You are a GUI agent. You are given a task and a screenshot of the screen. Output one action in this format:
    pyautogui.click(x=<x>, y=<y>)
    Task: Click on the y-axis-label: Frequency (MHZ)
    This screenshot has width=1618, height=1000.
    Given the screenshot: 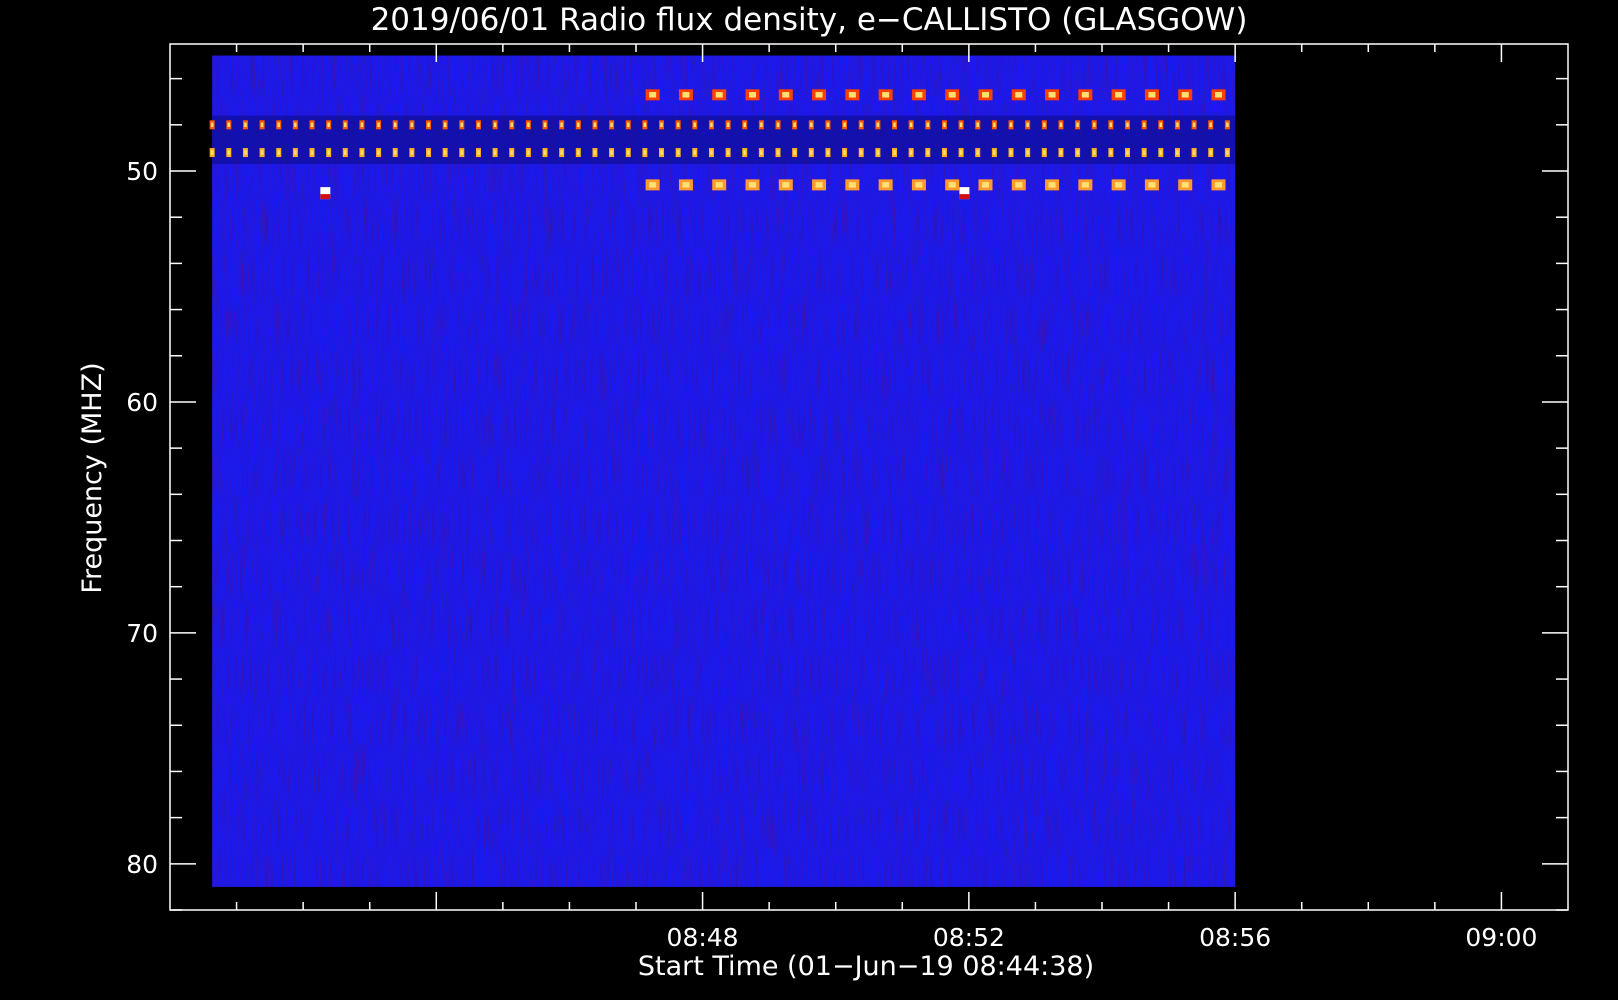 What is the action you would take?
    pyautogui.click(x=92, y=477)
    